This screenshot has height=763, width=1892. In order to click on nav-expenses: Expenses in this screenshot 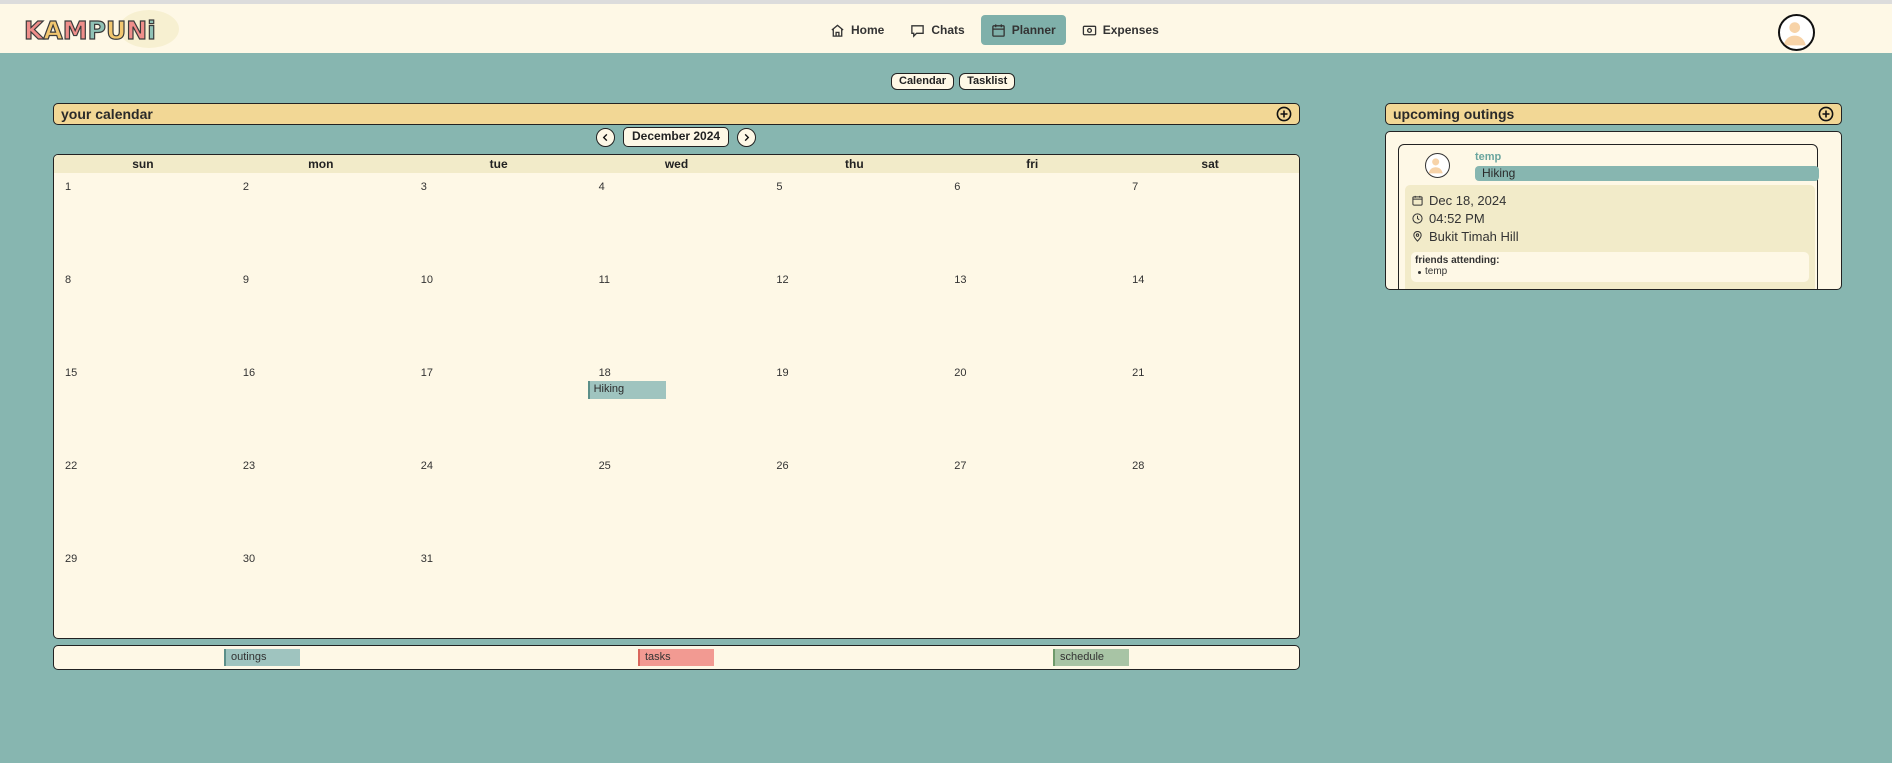, I will do `click(1120, 30)`.